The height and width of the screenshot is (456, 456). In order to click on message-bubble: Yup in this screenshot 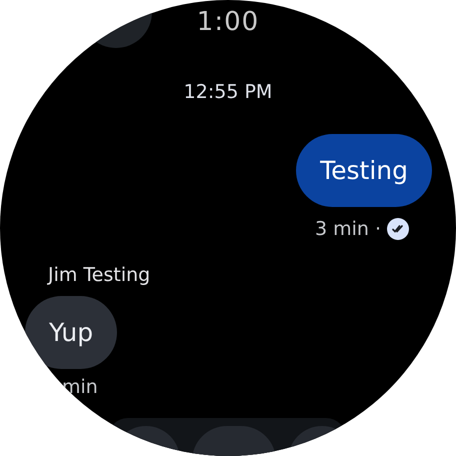, I will do `click(71, 332)`.